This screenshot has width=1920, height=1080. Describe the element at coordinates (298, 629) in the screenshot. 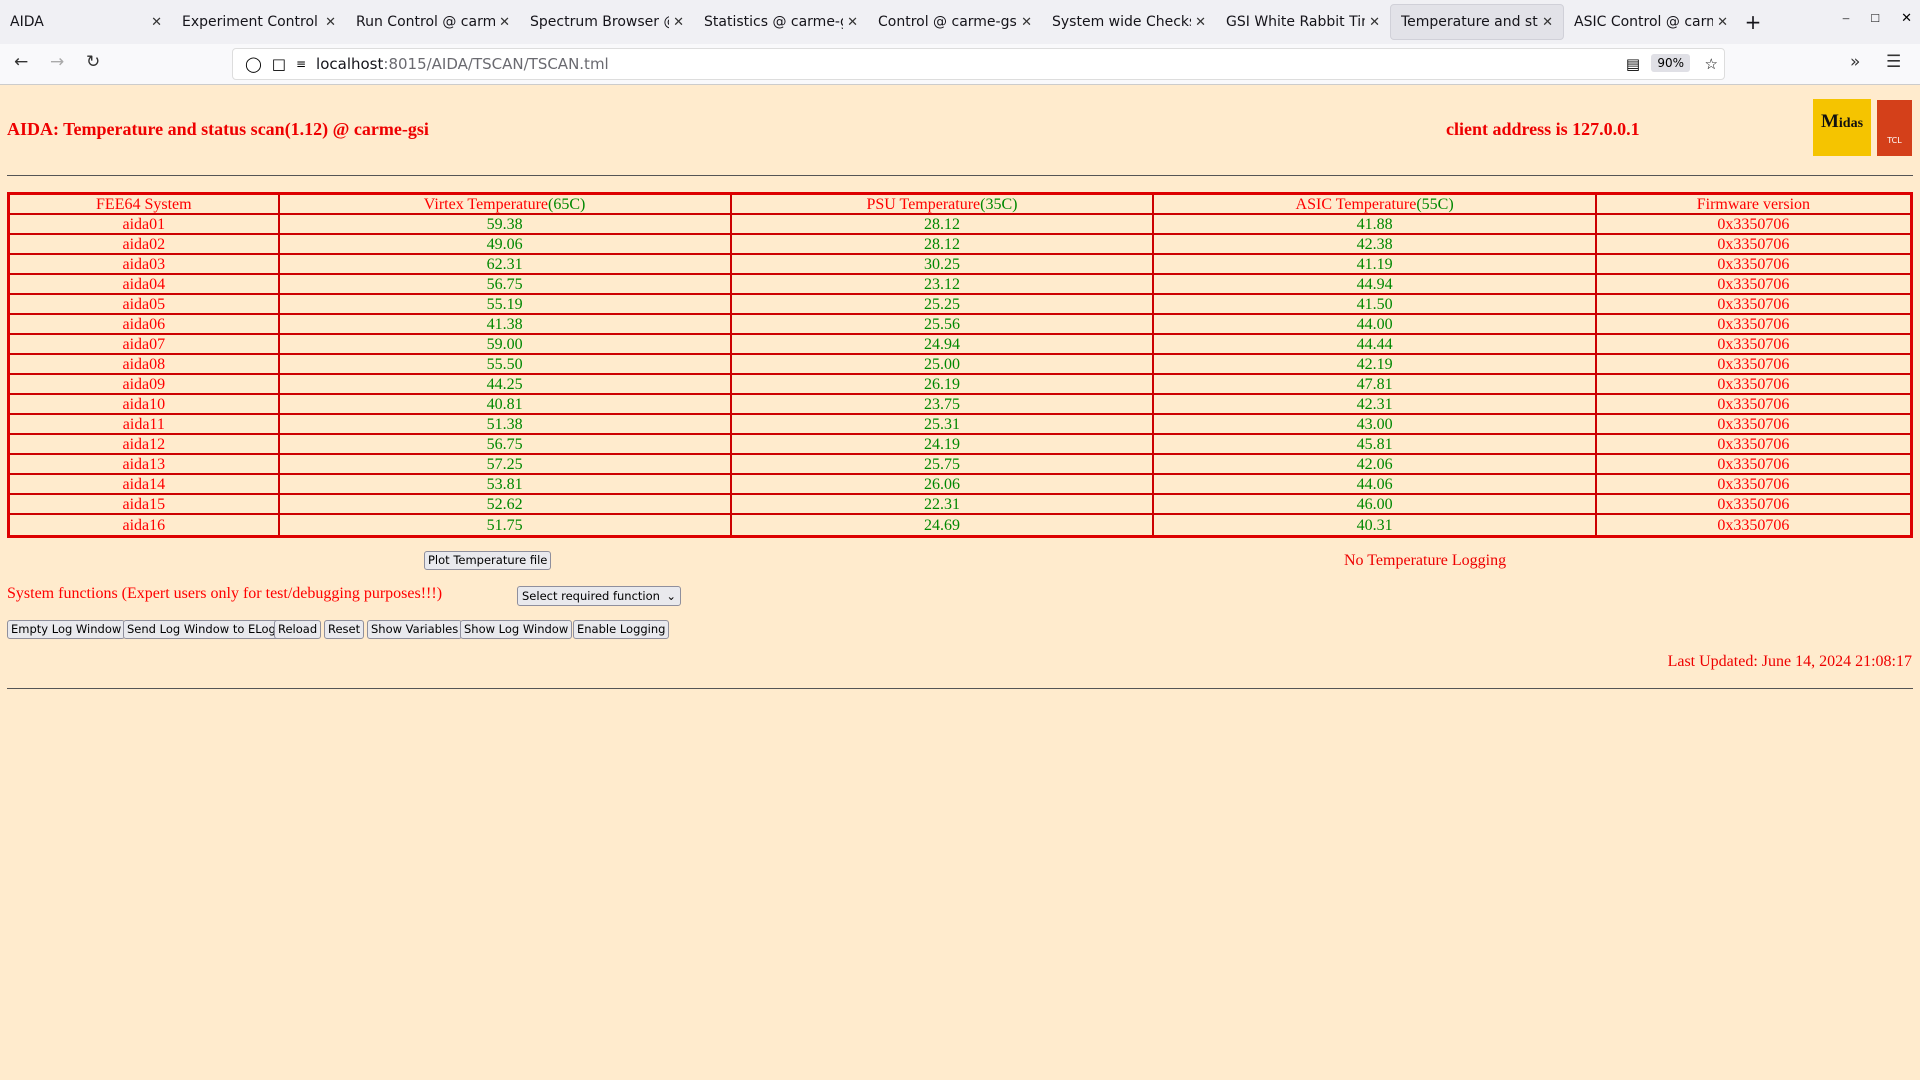

I see `reload-button: Reload` at that location.